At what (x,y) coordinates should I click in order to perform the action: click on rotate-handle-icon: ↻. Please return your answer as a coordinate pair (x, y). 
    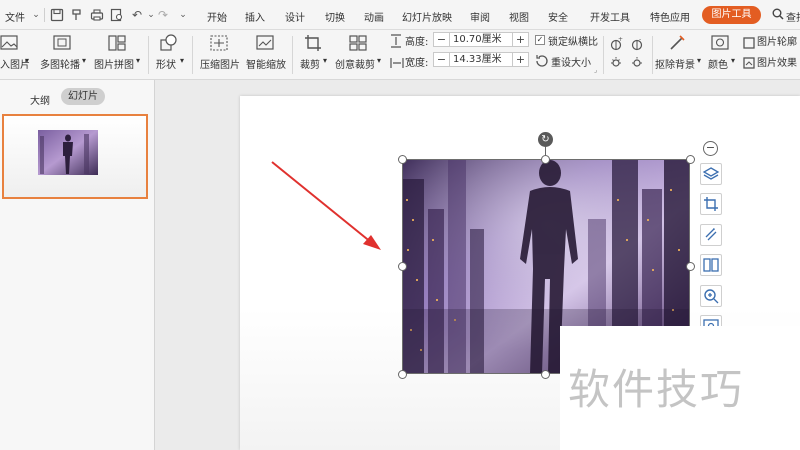
    Looking at the image, I should click on (545, 139).